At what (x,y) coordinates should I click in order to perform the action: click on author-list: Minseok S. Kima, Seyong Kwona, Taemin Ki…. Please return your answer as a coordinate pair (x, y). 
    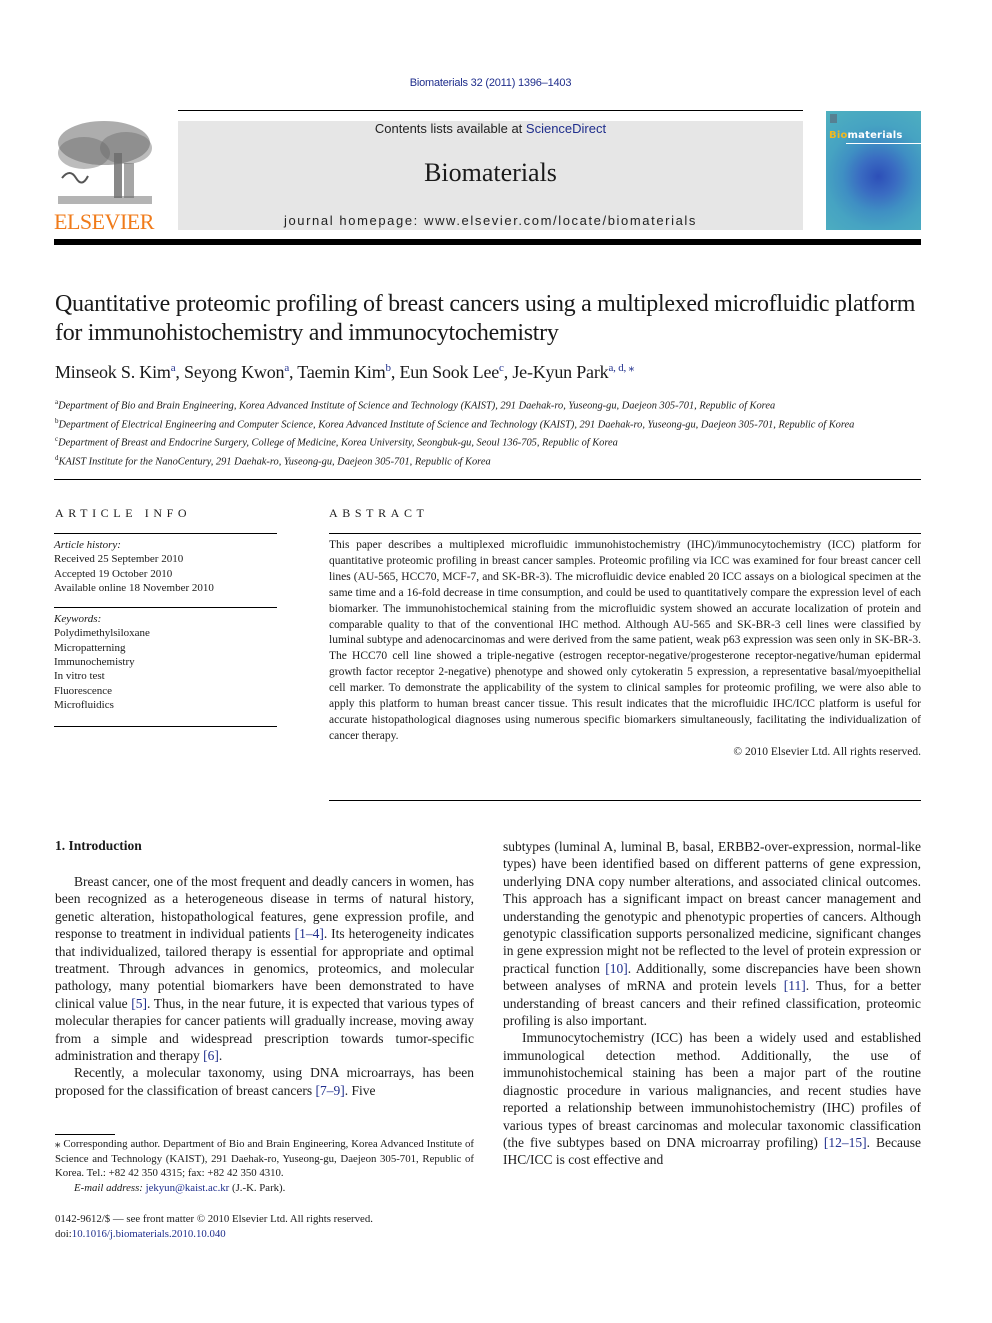
    Looking at the image, I should click on (344, 372).